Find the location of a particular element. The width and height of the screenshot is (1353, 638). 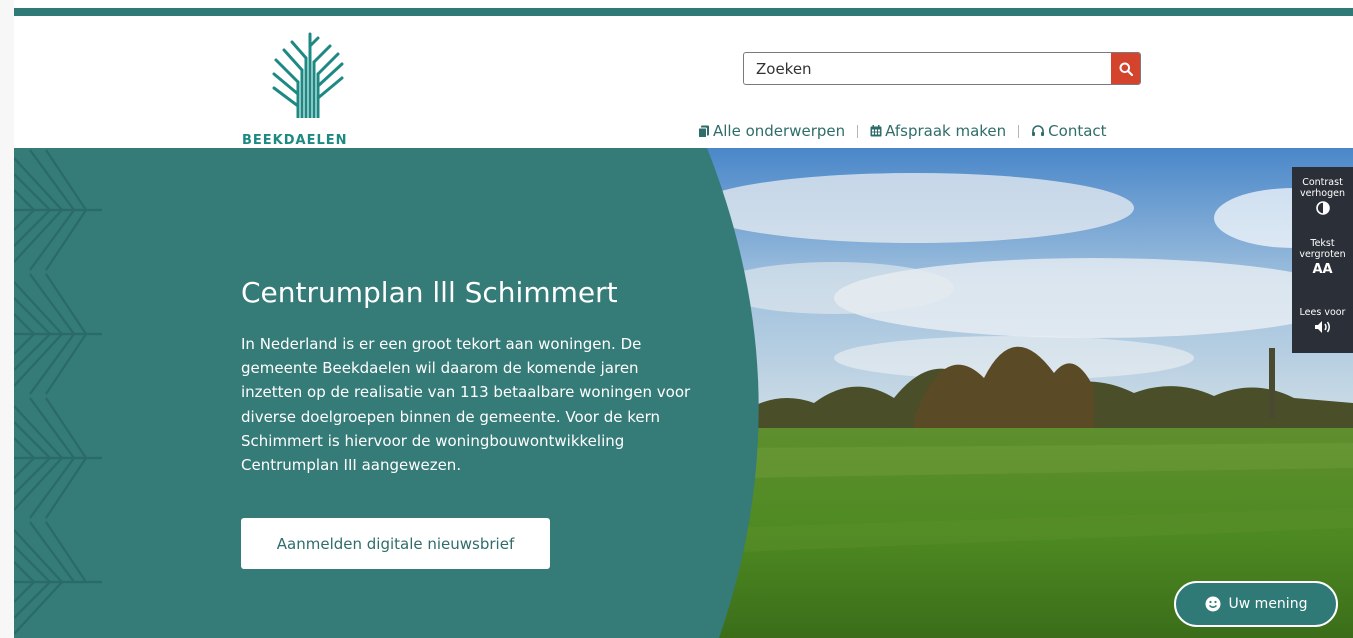

search-icon is located at coordinates (1126, 69).